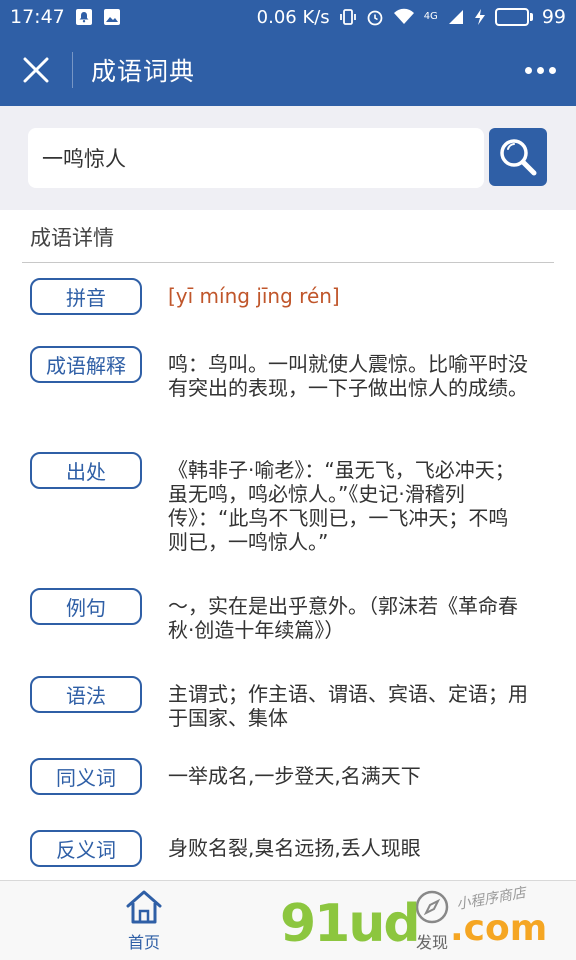  I want to click on notification-icon, so click(84, 17).